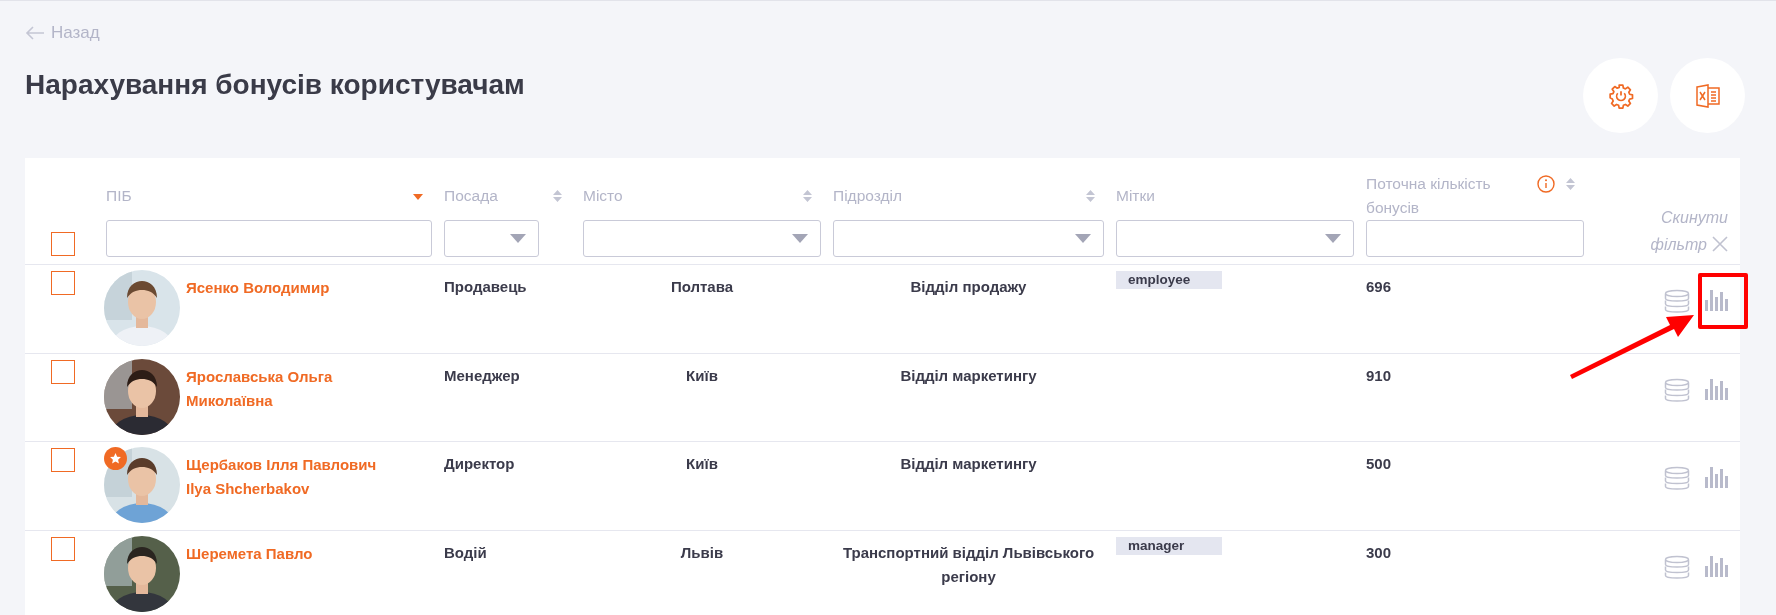 The height and width of the screenshot is (615, 1776). What do you see at coordinates (1135, 196) in the screenshot?
I see `column-header: Мітки` at bounding box center [1135, 196].